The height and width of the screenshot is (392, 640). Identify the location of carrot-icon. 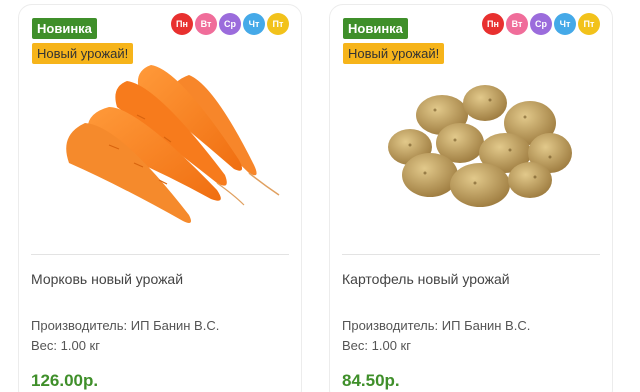
(173, 144).